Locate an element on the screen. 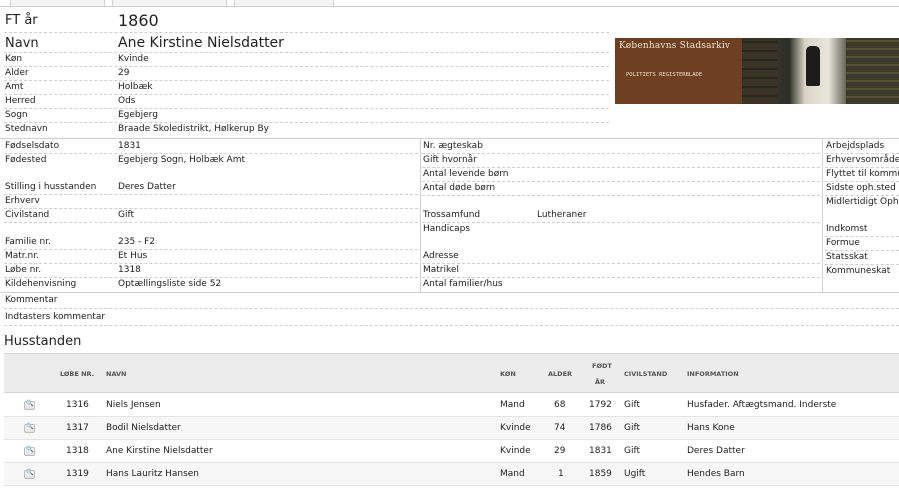  lobe-value: 1318 is located at coordinates (129, 270).